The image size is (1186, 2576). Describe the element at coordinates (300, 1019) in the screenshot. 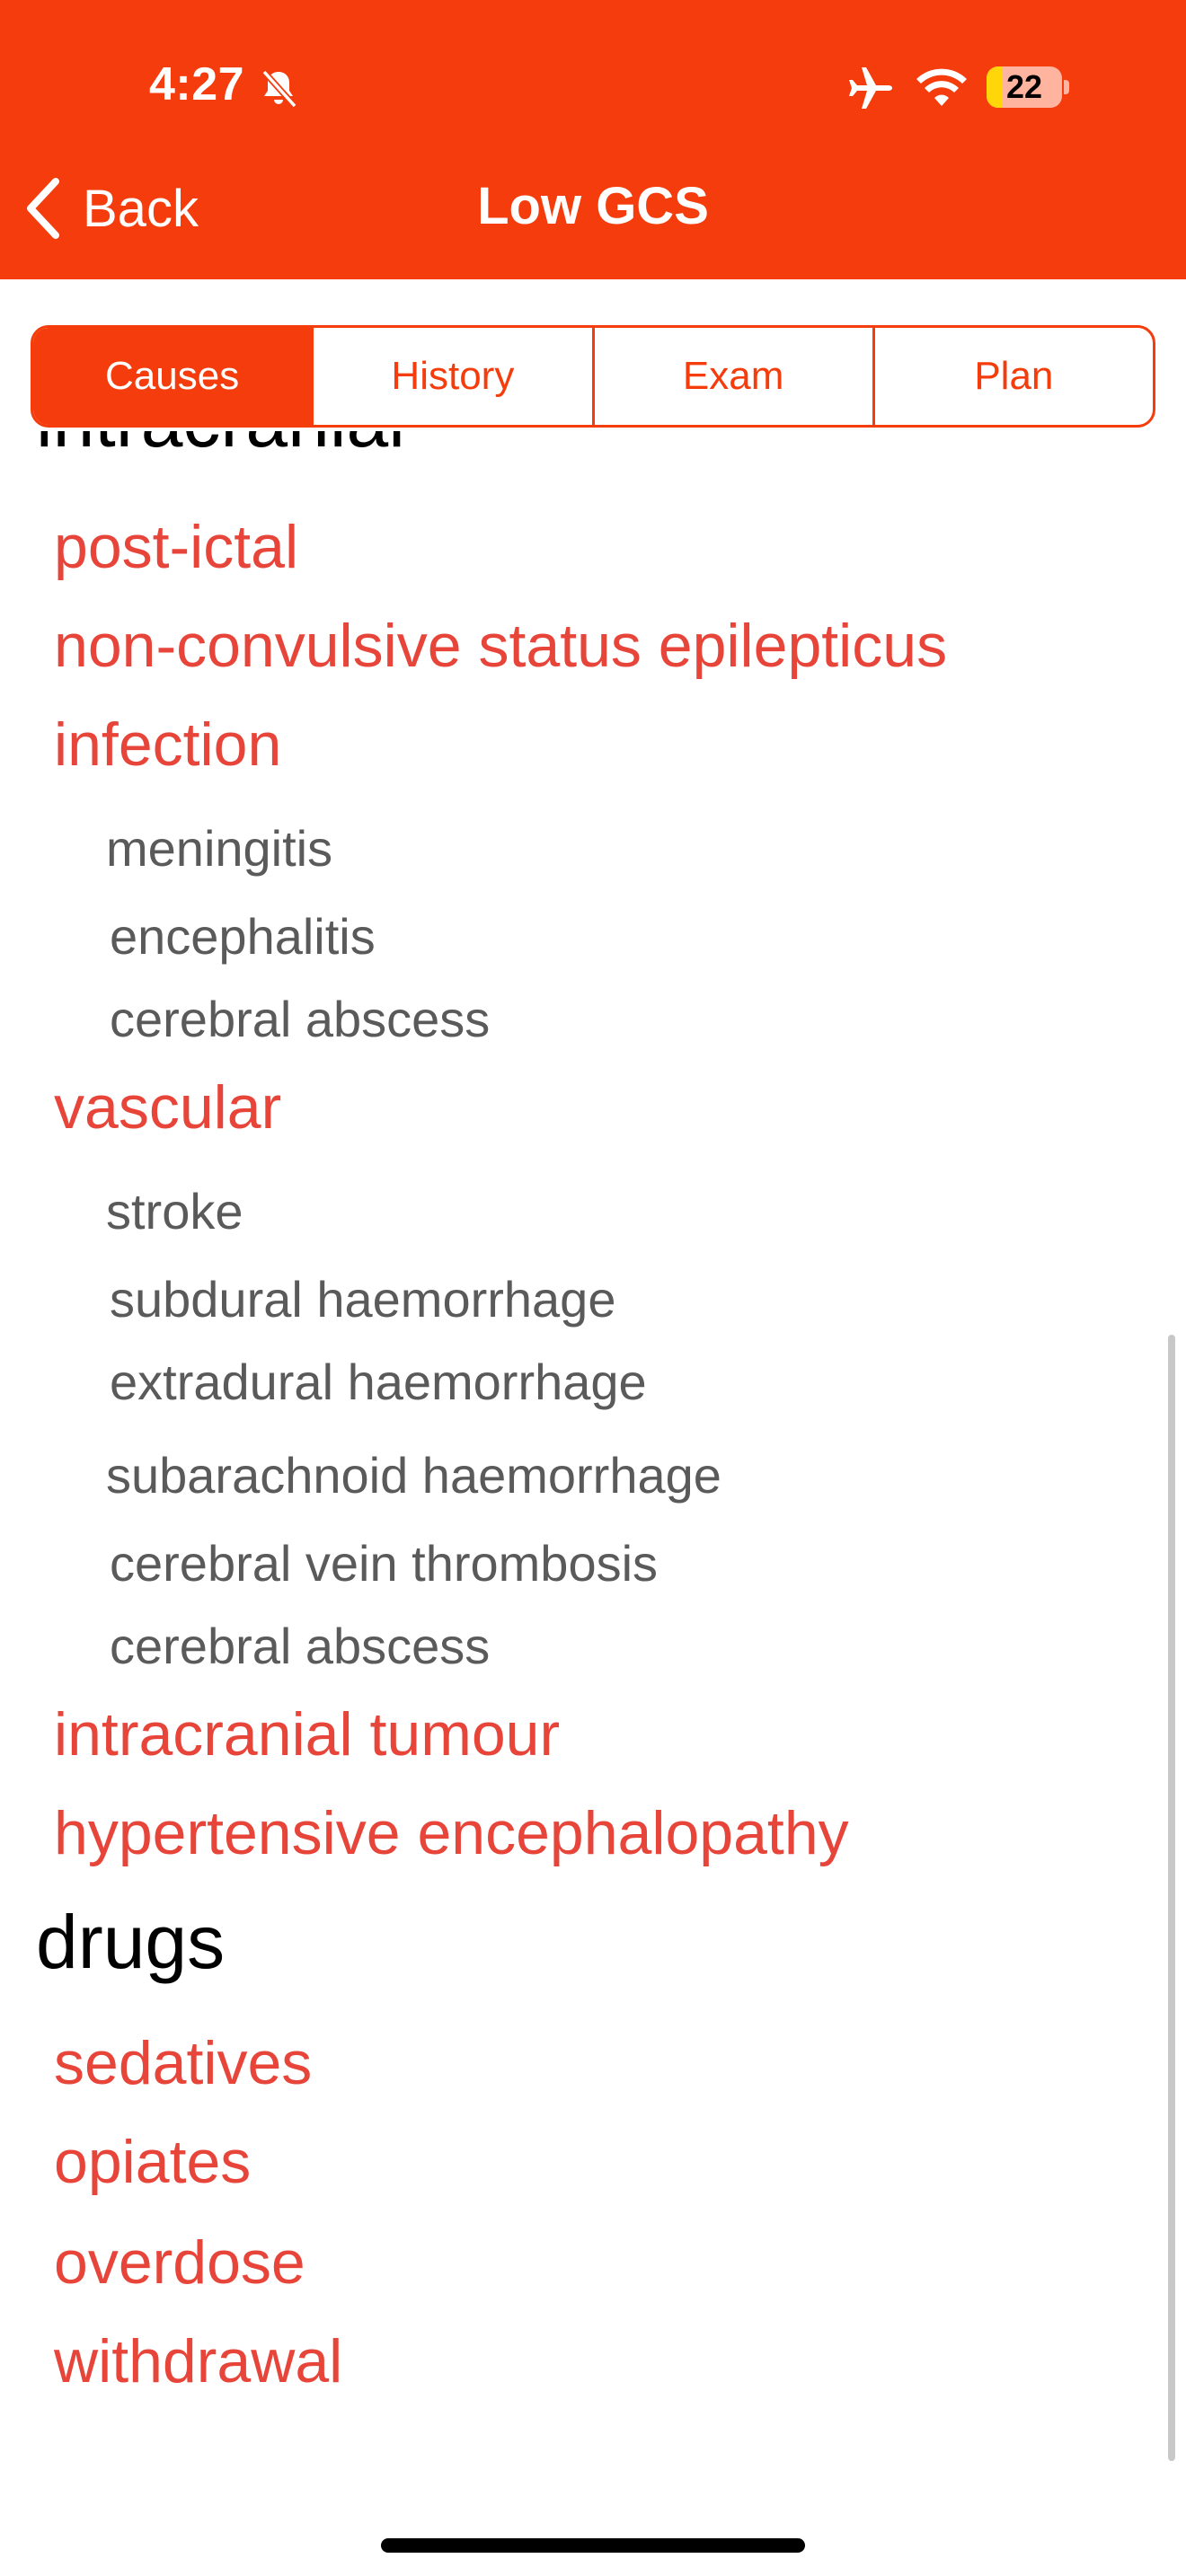

I see `cause-cerebral-abscess: cerebral abscess` at that location.